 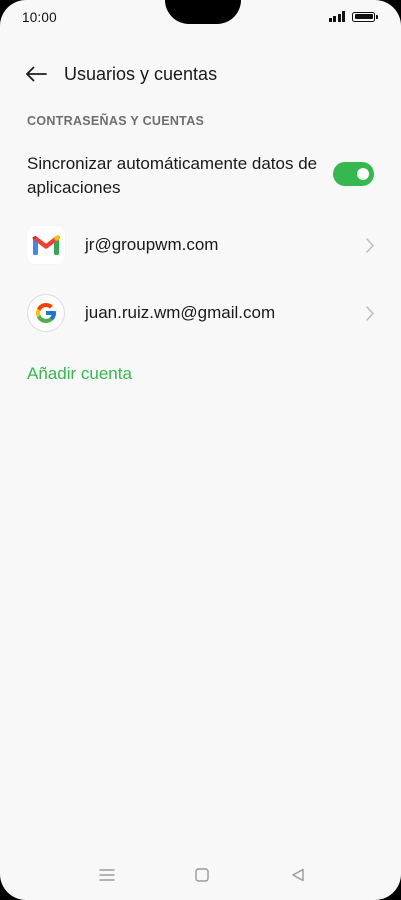 I want to click on battery-icon, so click(x=365, y=16).